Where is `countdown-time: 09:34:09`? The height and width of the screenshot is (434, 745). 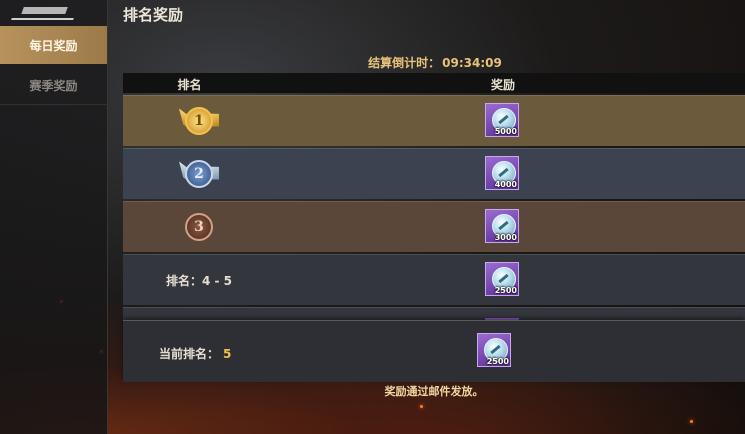 countdown-time: 09:34:09 is located at coordinates (472, 63).